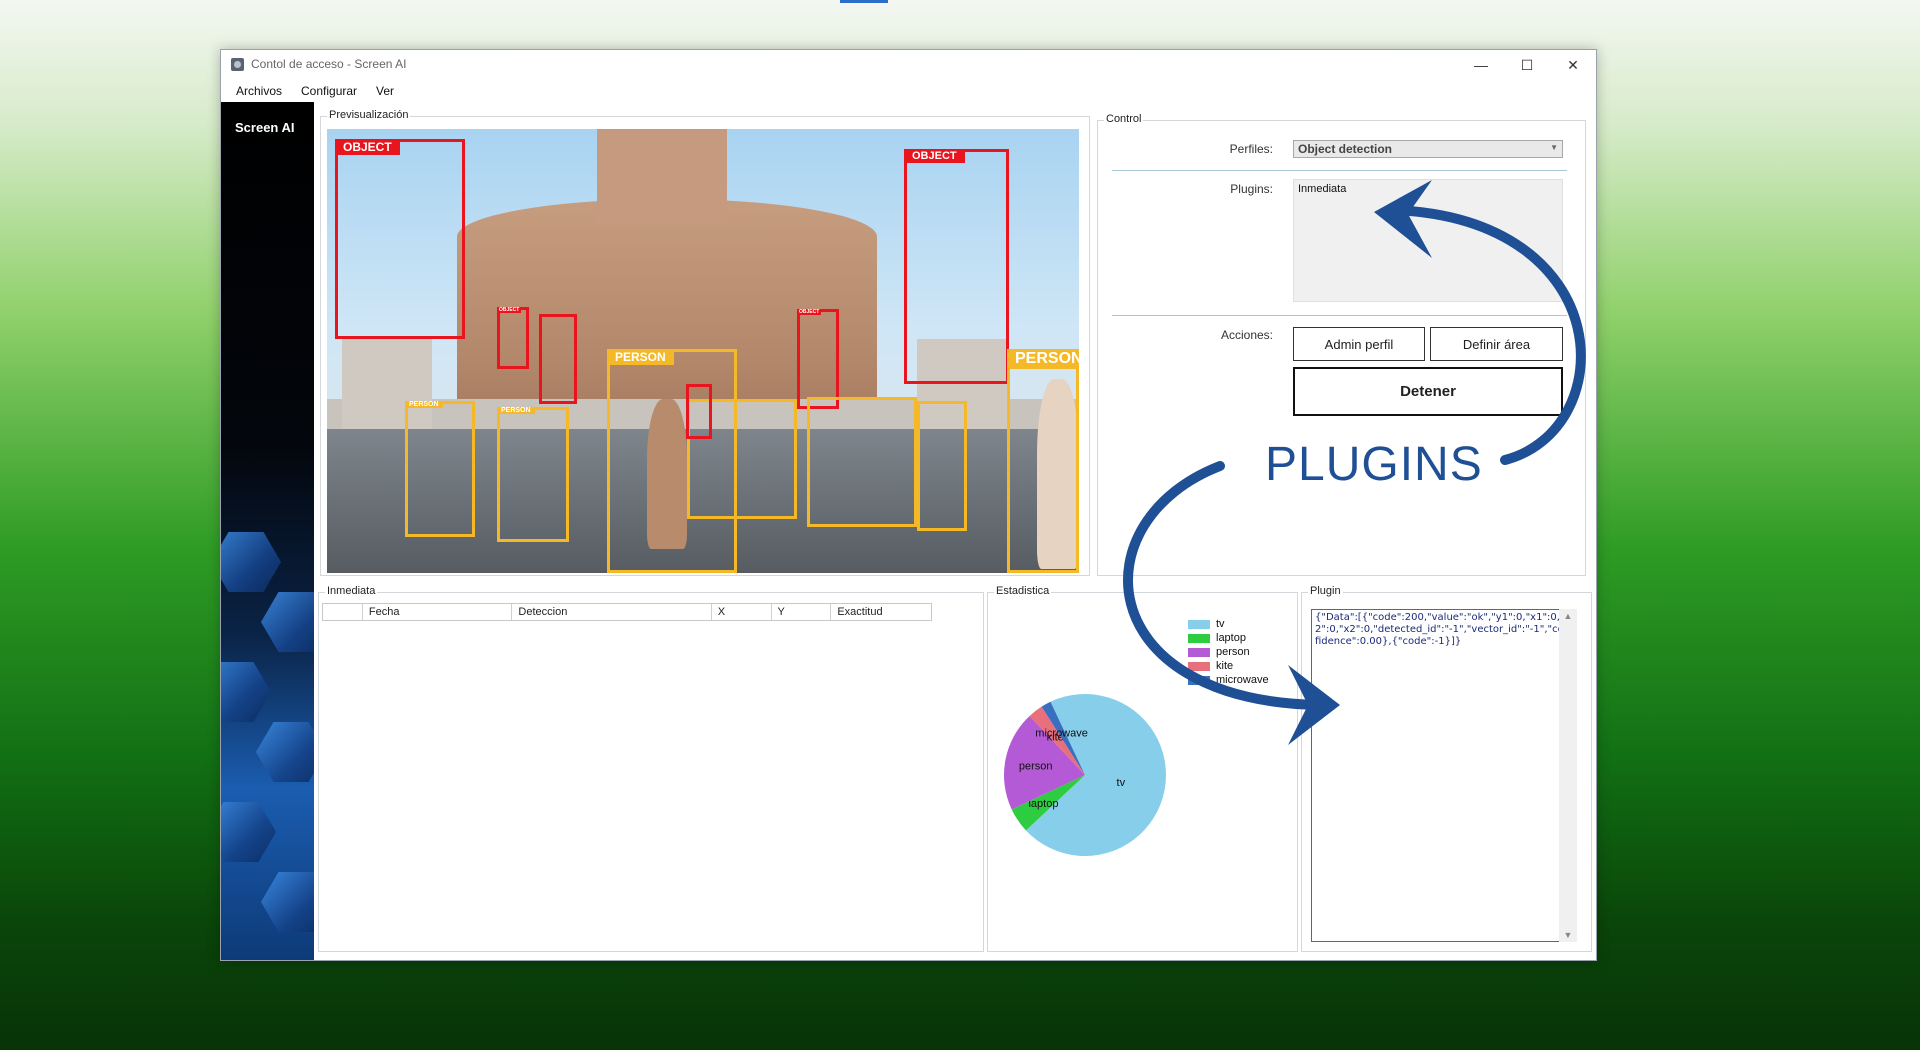 The width and height of the screenshot is (1920, 1050). What do you see at coordinates (1223, 585) in the screenshot?
I see `arrow-to-plugin-output` at bounding box center [1223, 585].